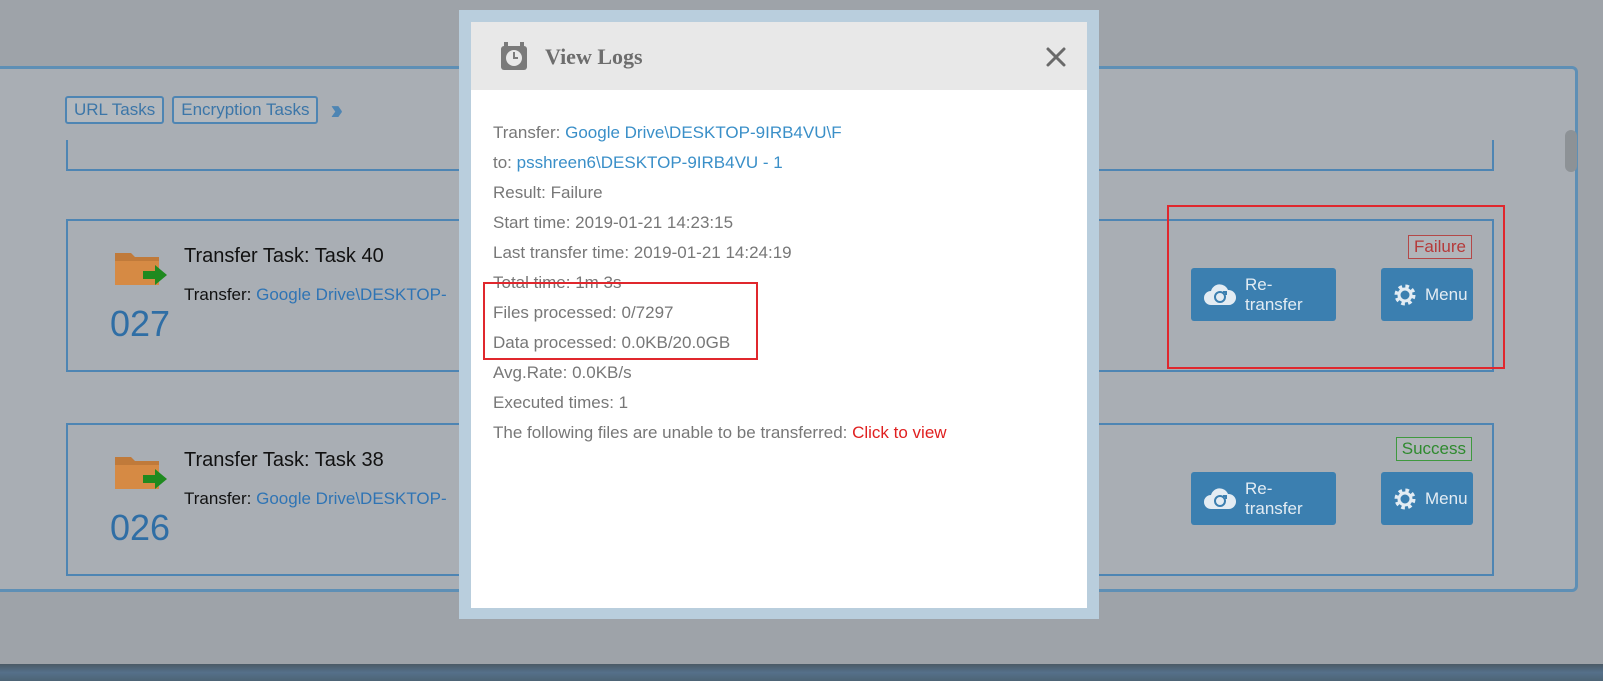 Image resolution: width=1603 pixels, height=681 pixels. What do you see at coordinates (899, 432) in the screenshot?
I see `click-to-view-link: Click to view` at bounding box center [899, 432].